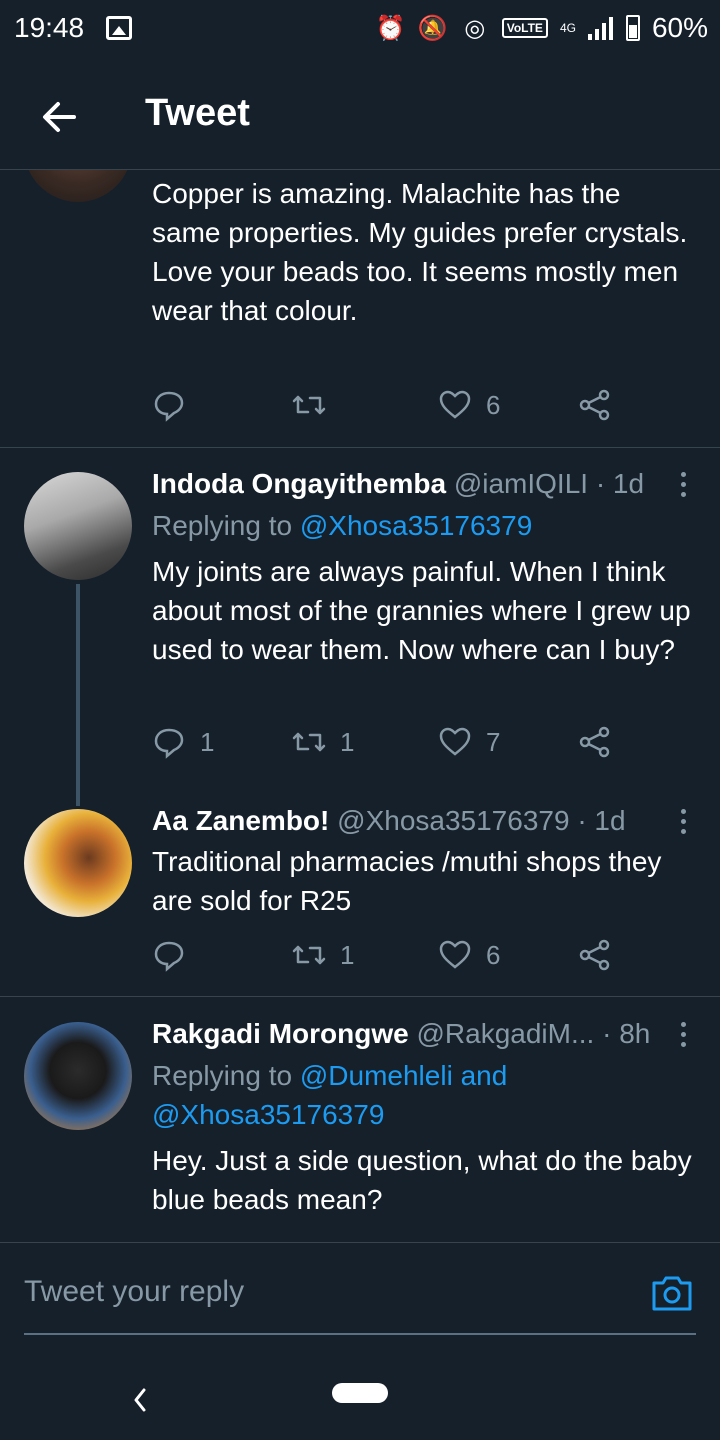  What do you see at coordinates (392, 408) in the screenshot?
I see `tweet-actions: 6` at bounding box center [392, 408].